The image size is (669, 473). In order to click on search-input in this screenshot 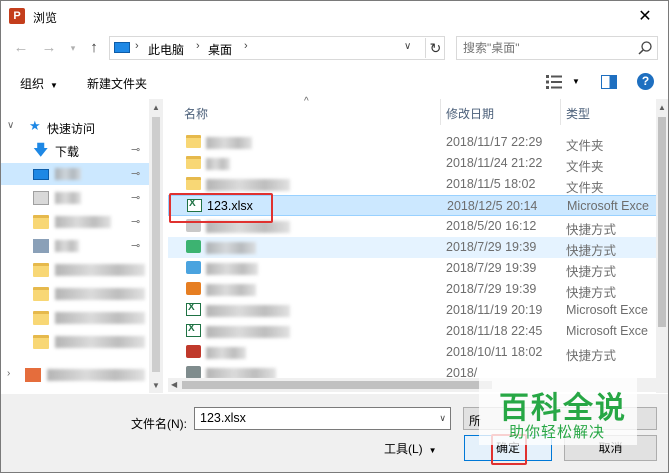, I will do `click(548, 48)`.